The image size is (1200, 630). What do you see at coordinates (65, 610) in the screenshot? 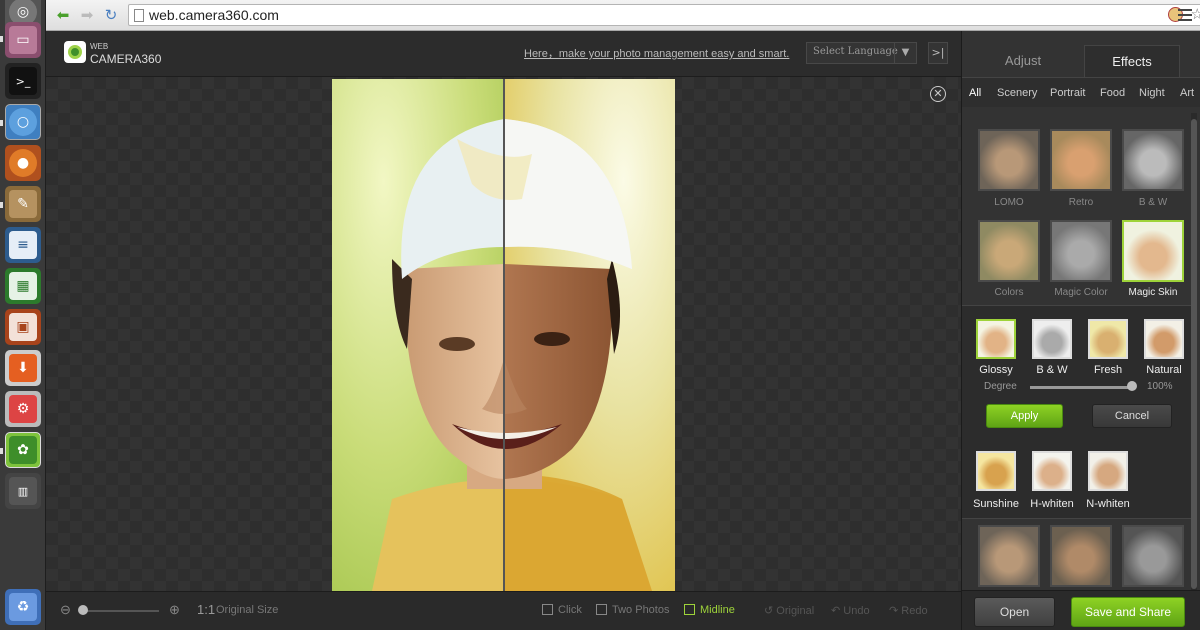
I see `zoom-out-icon: ⊖` at bounding box center [65, 610].